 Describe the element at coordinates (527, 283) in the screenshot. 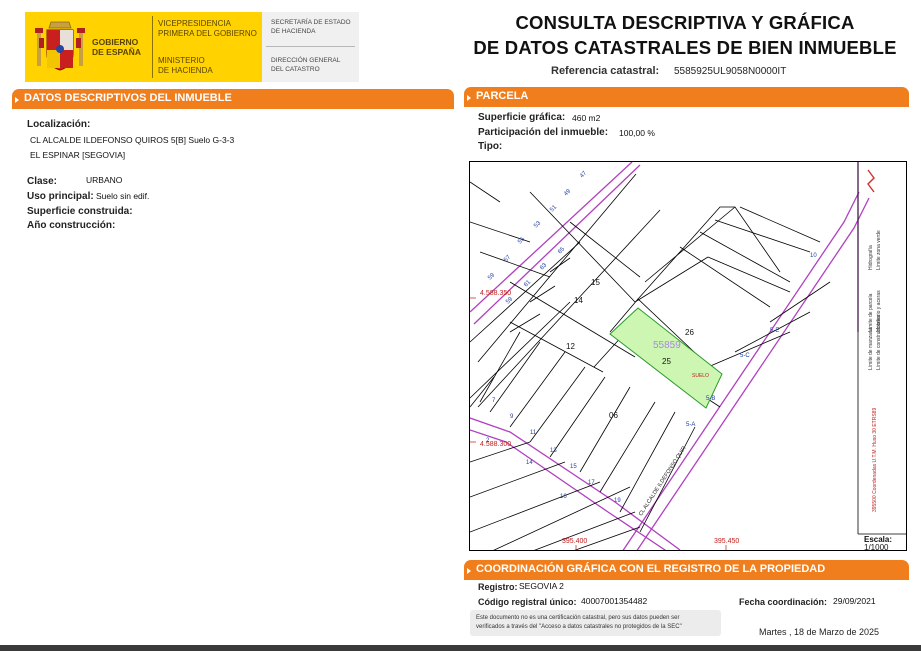

I see `svg-text: 61` at that location.